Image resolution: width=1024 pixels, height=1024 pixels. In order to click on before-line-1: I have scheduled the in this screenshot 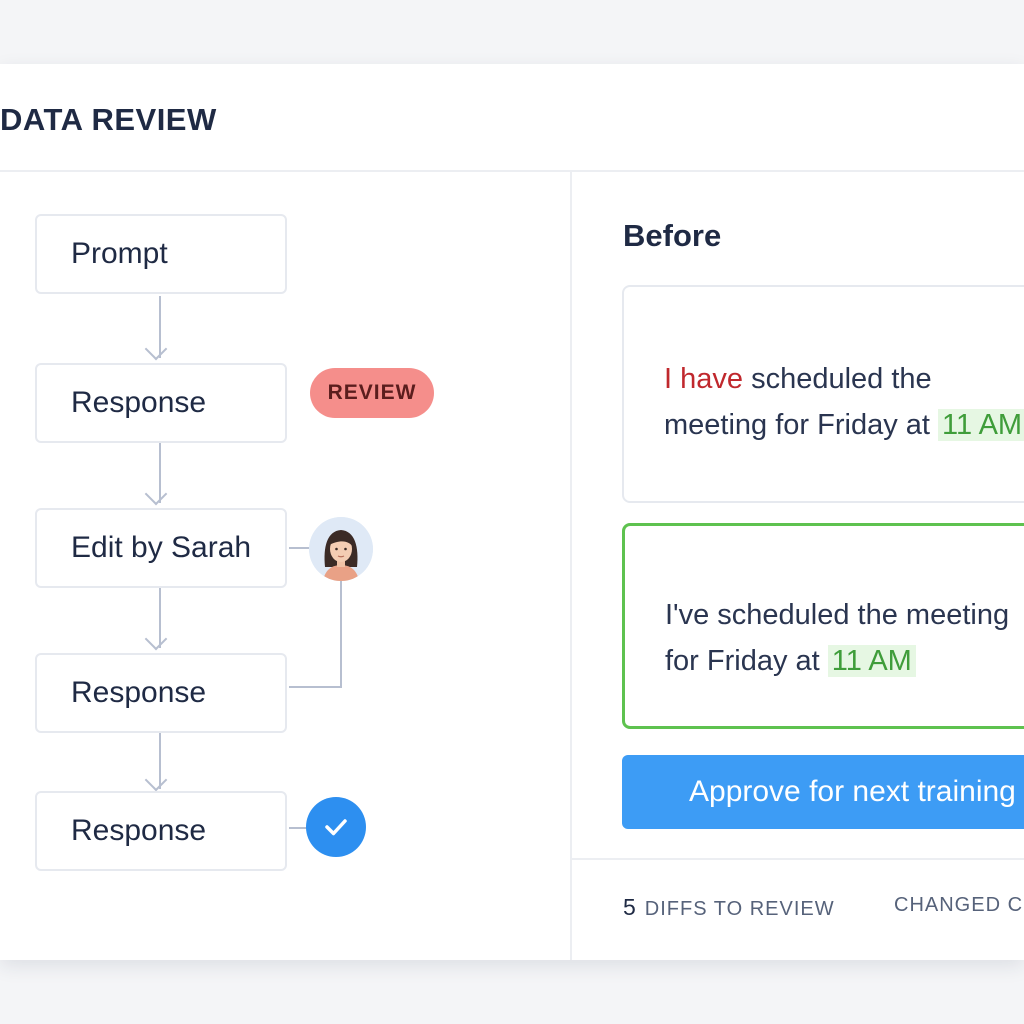, I will do `click(844, 379)`.